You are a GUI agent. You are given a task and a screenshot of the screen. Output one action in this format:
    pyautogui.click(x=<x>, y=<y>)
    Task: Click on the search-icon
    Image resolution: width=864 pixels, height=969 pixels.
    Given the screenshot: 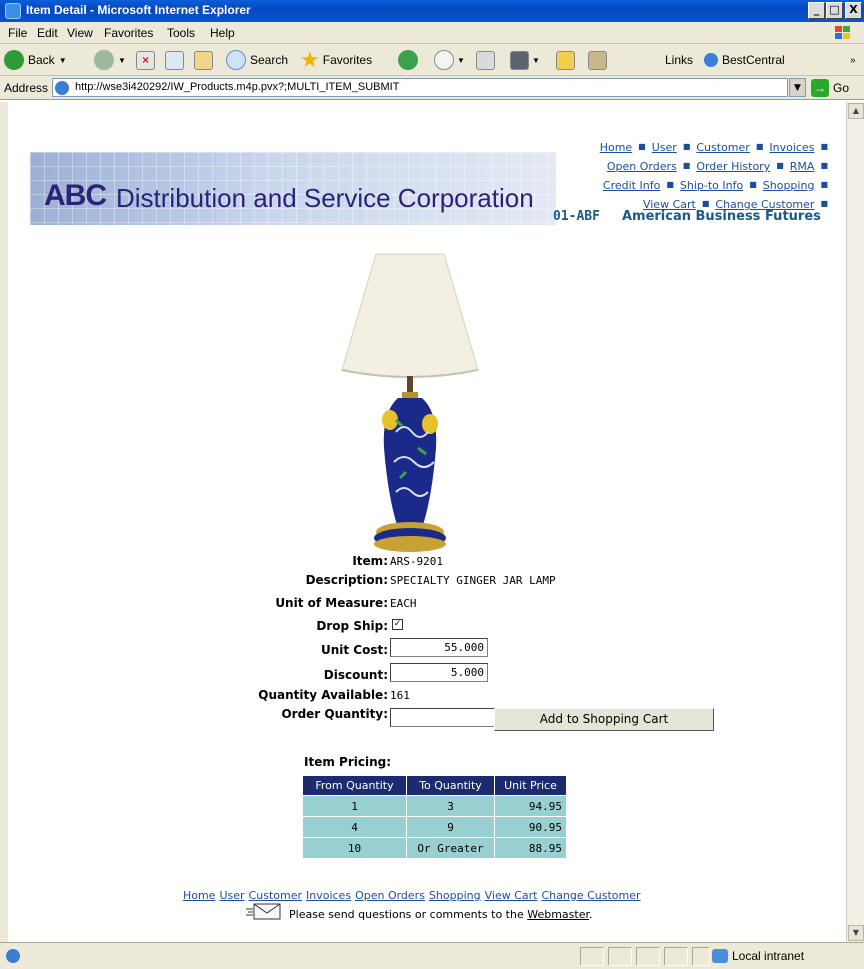 What is the action you would take?
    pyautogui.click(x=236, y=60)
    